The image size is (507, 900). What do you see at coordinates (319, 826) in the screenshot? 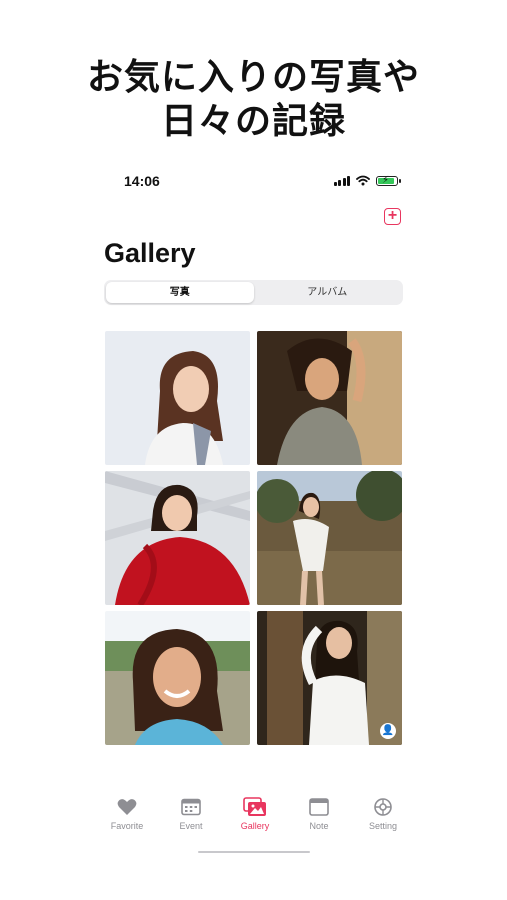
I see `tab-label: Note` at bounding box center [319, 826].